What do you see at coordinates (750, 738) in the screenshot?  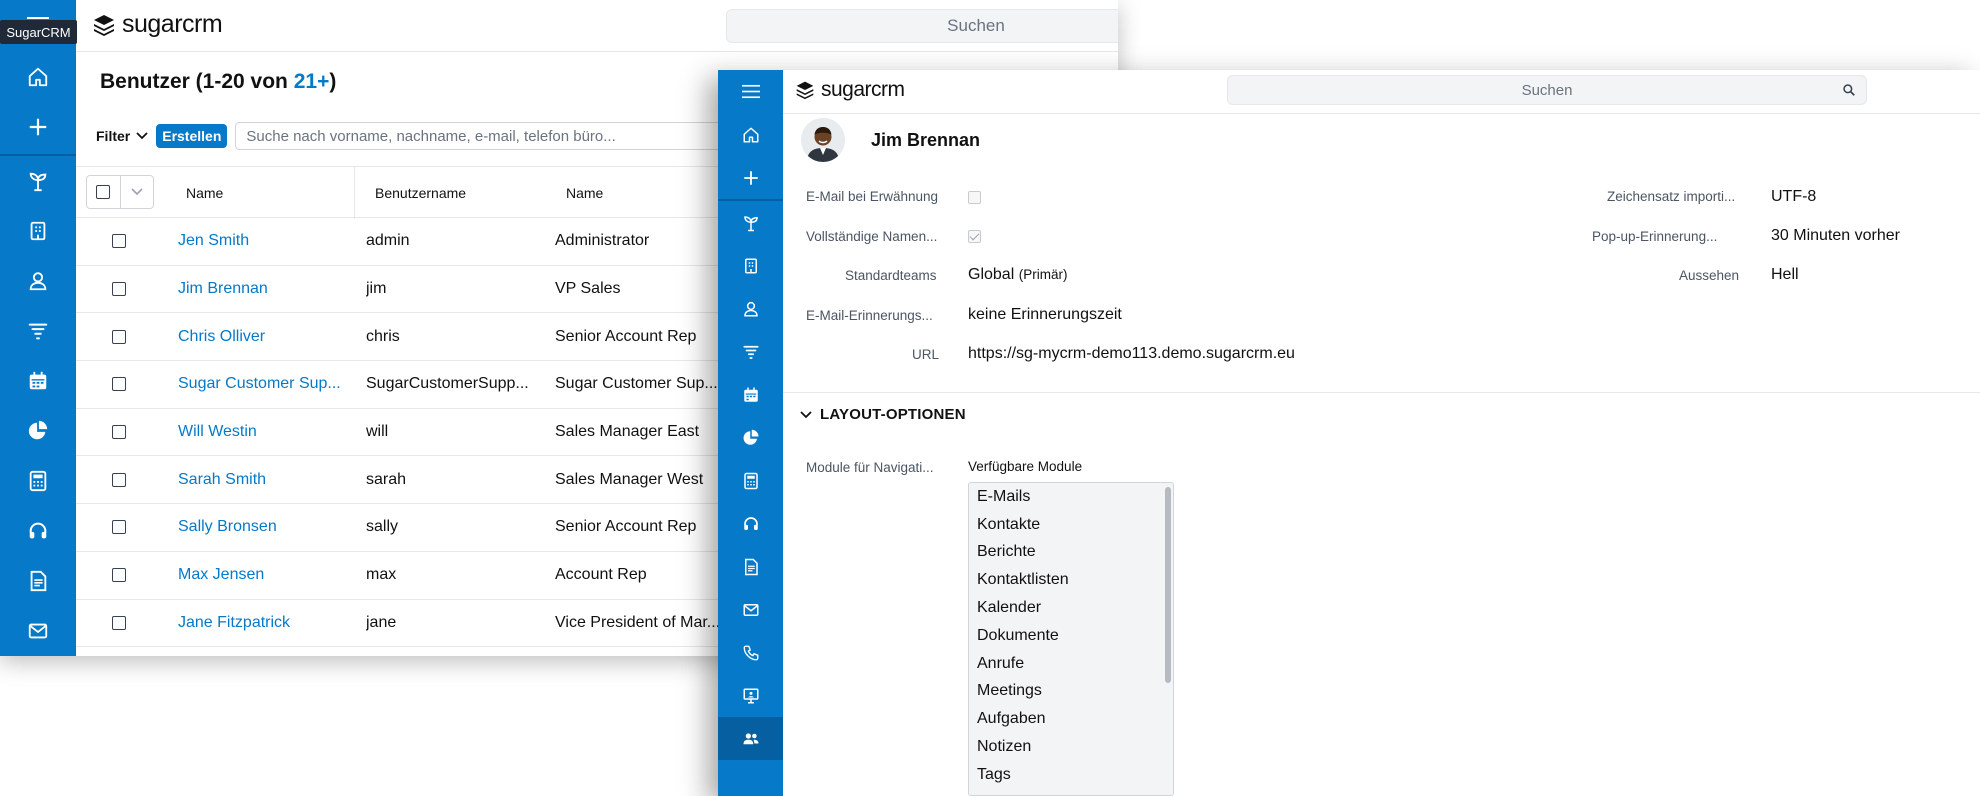 I see `nav-employees` at bounding box center [750, 738].